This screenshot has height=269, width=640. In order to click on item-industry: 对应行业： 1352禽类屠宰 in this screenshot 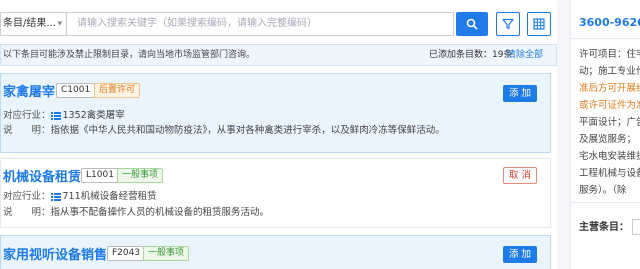, I will do `click(64, 114)`.